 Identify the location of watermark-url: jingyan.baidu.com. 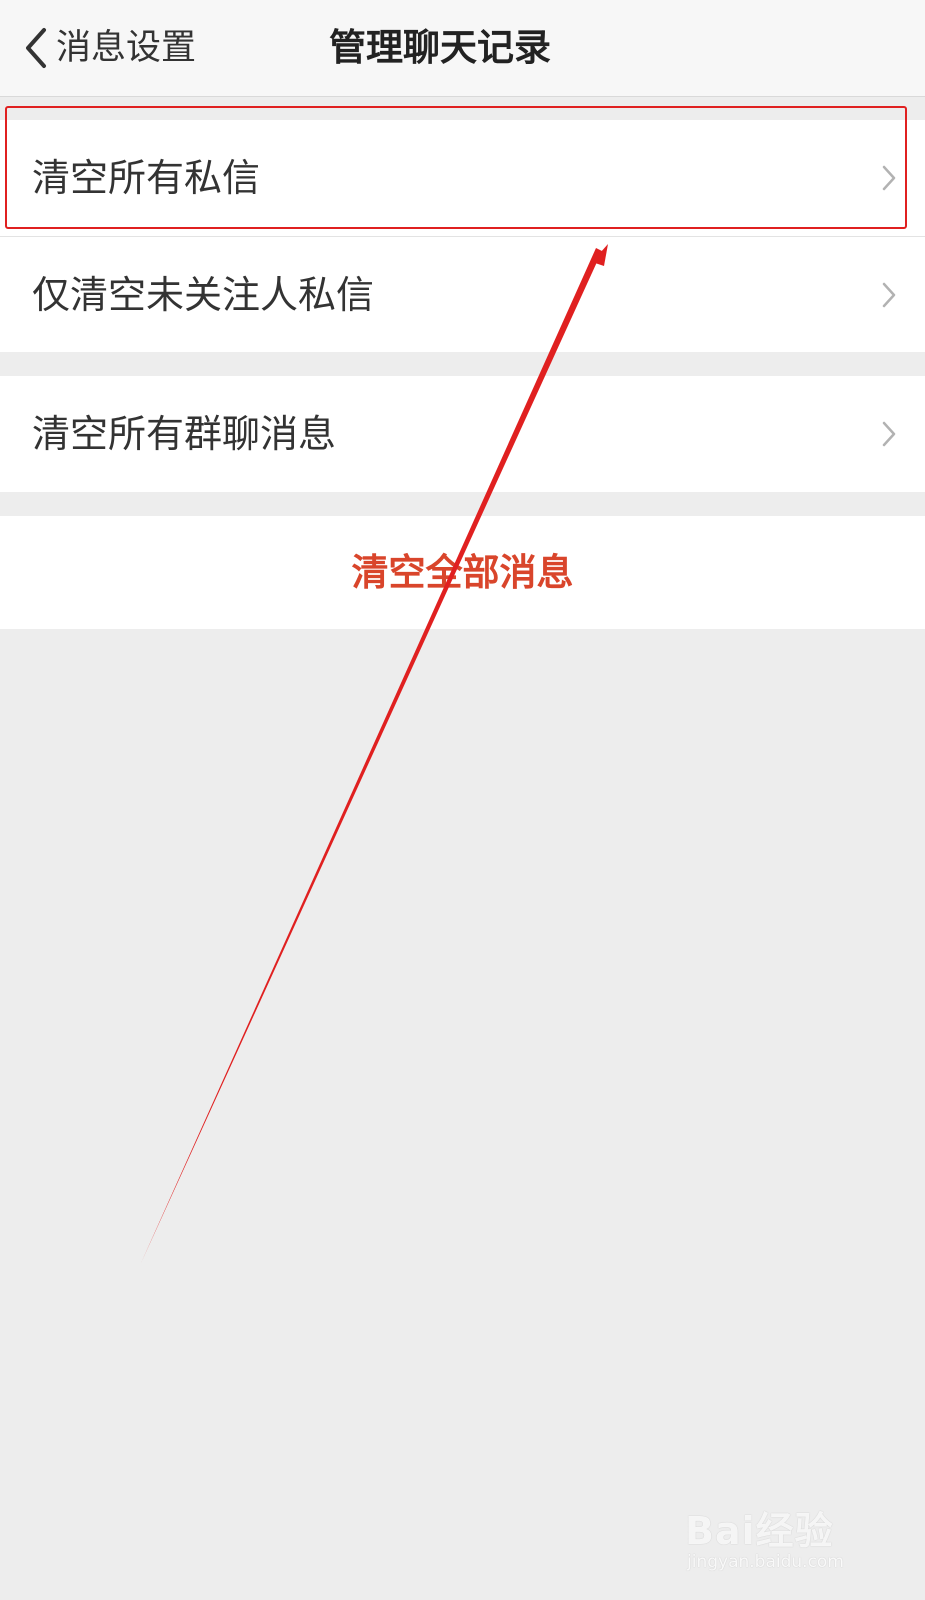
(765, 1562).